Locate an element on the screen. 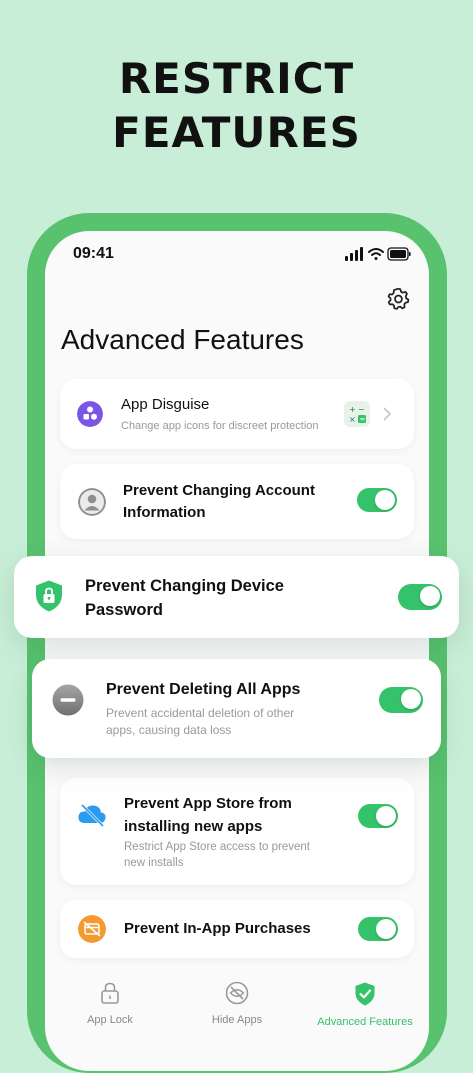 The image size is (473, 1073). signal-icon is located at coordinates (354, 254).